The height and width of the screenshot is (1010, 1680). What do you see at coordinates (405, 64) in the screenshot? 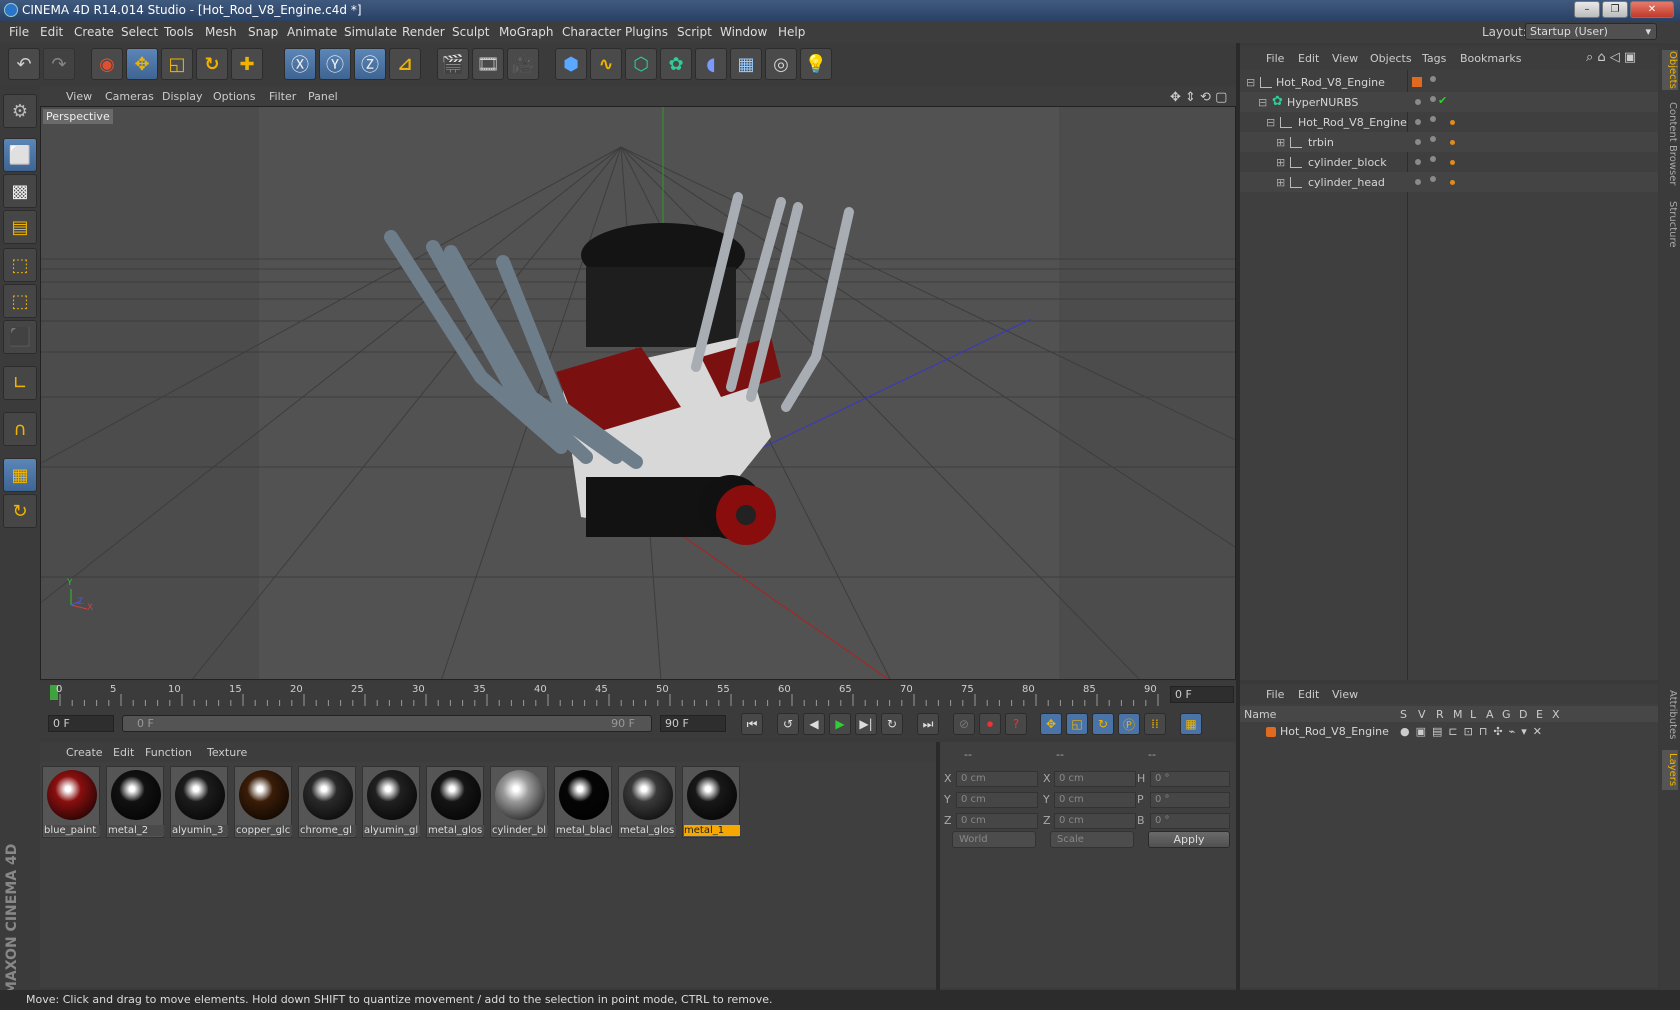
I see `coordinate-system-icon: ⊿` at bounding box center [405, 64].